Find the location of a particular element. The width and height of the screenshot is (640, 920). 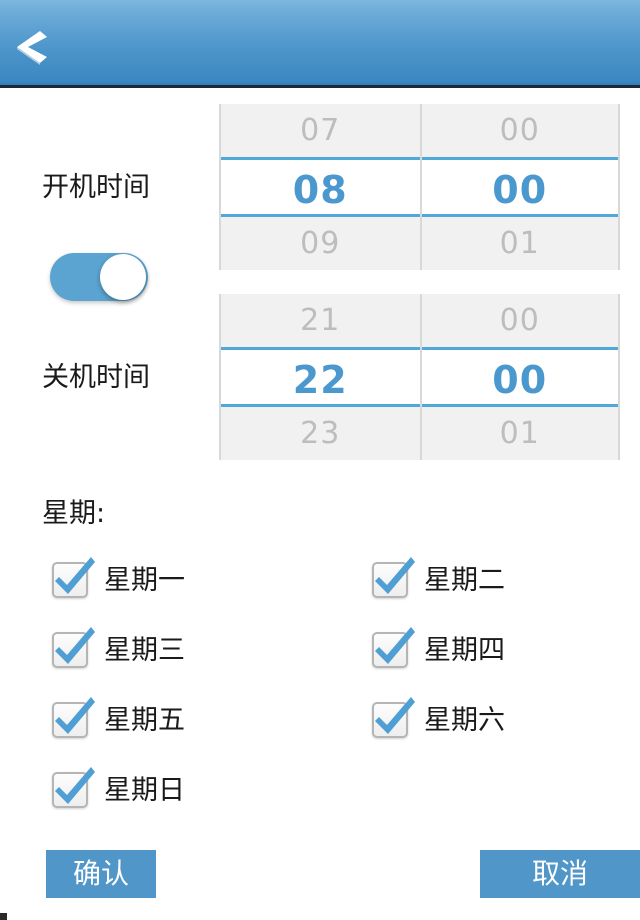

power-on-hour-prev: 07 is located at coordinates (320, 130).